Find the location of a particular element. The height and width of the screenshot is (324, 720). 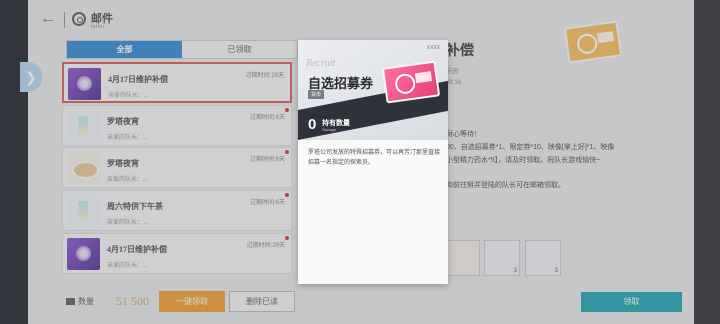

popup-hold-sublabel: Storage is located at coordinates (329, 129).